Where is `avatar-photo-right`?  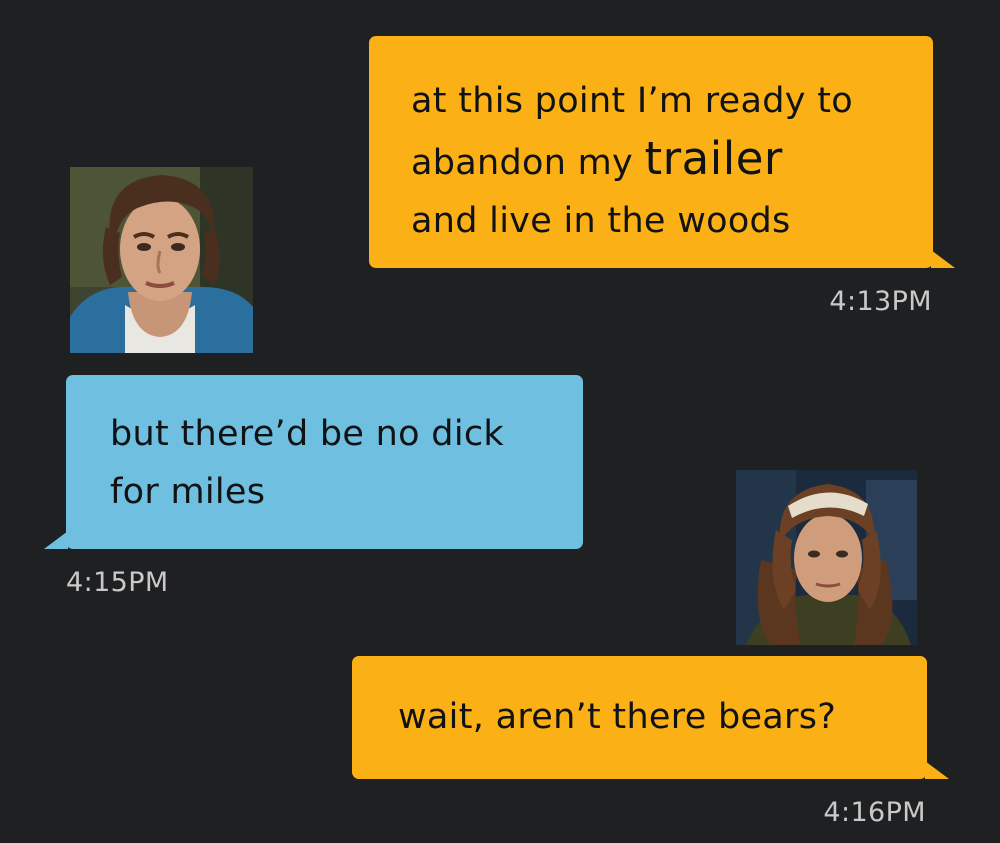 avatar-photo-right is located at coordinates (826, 557).